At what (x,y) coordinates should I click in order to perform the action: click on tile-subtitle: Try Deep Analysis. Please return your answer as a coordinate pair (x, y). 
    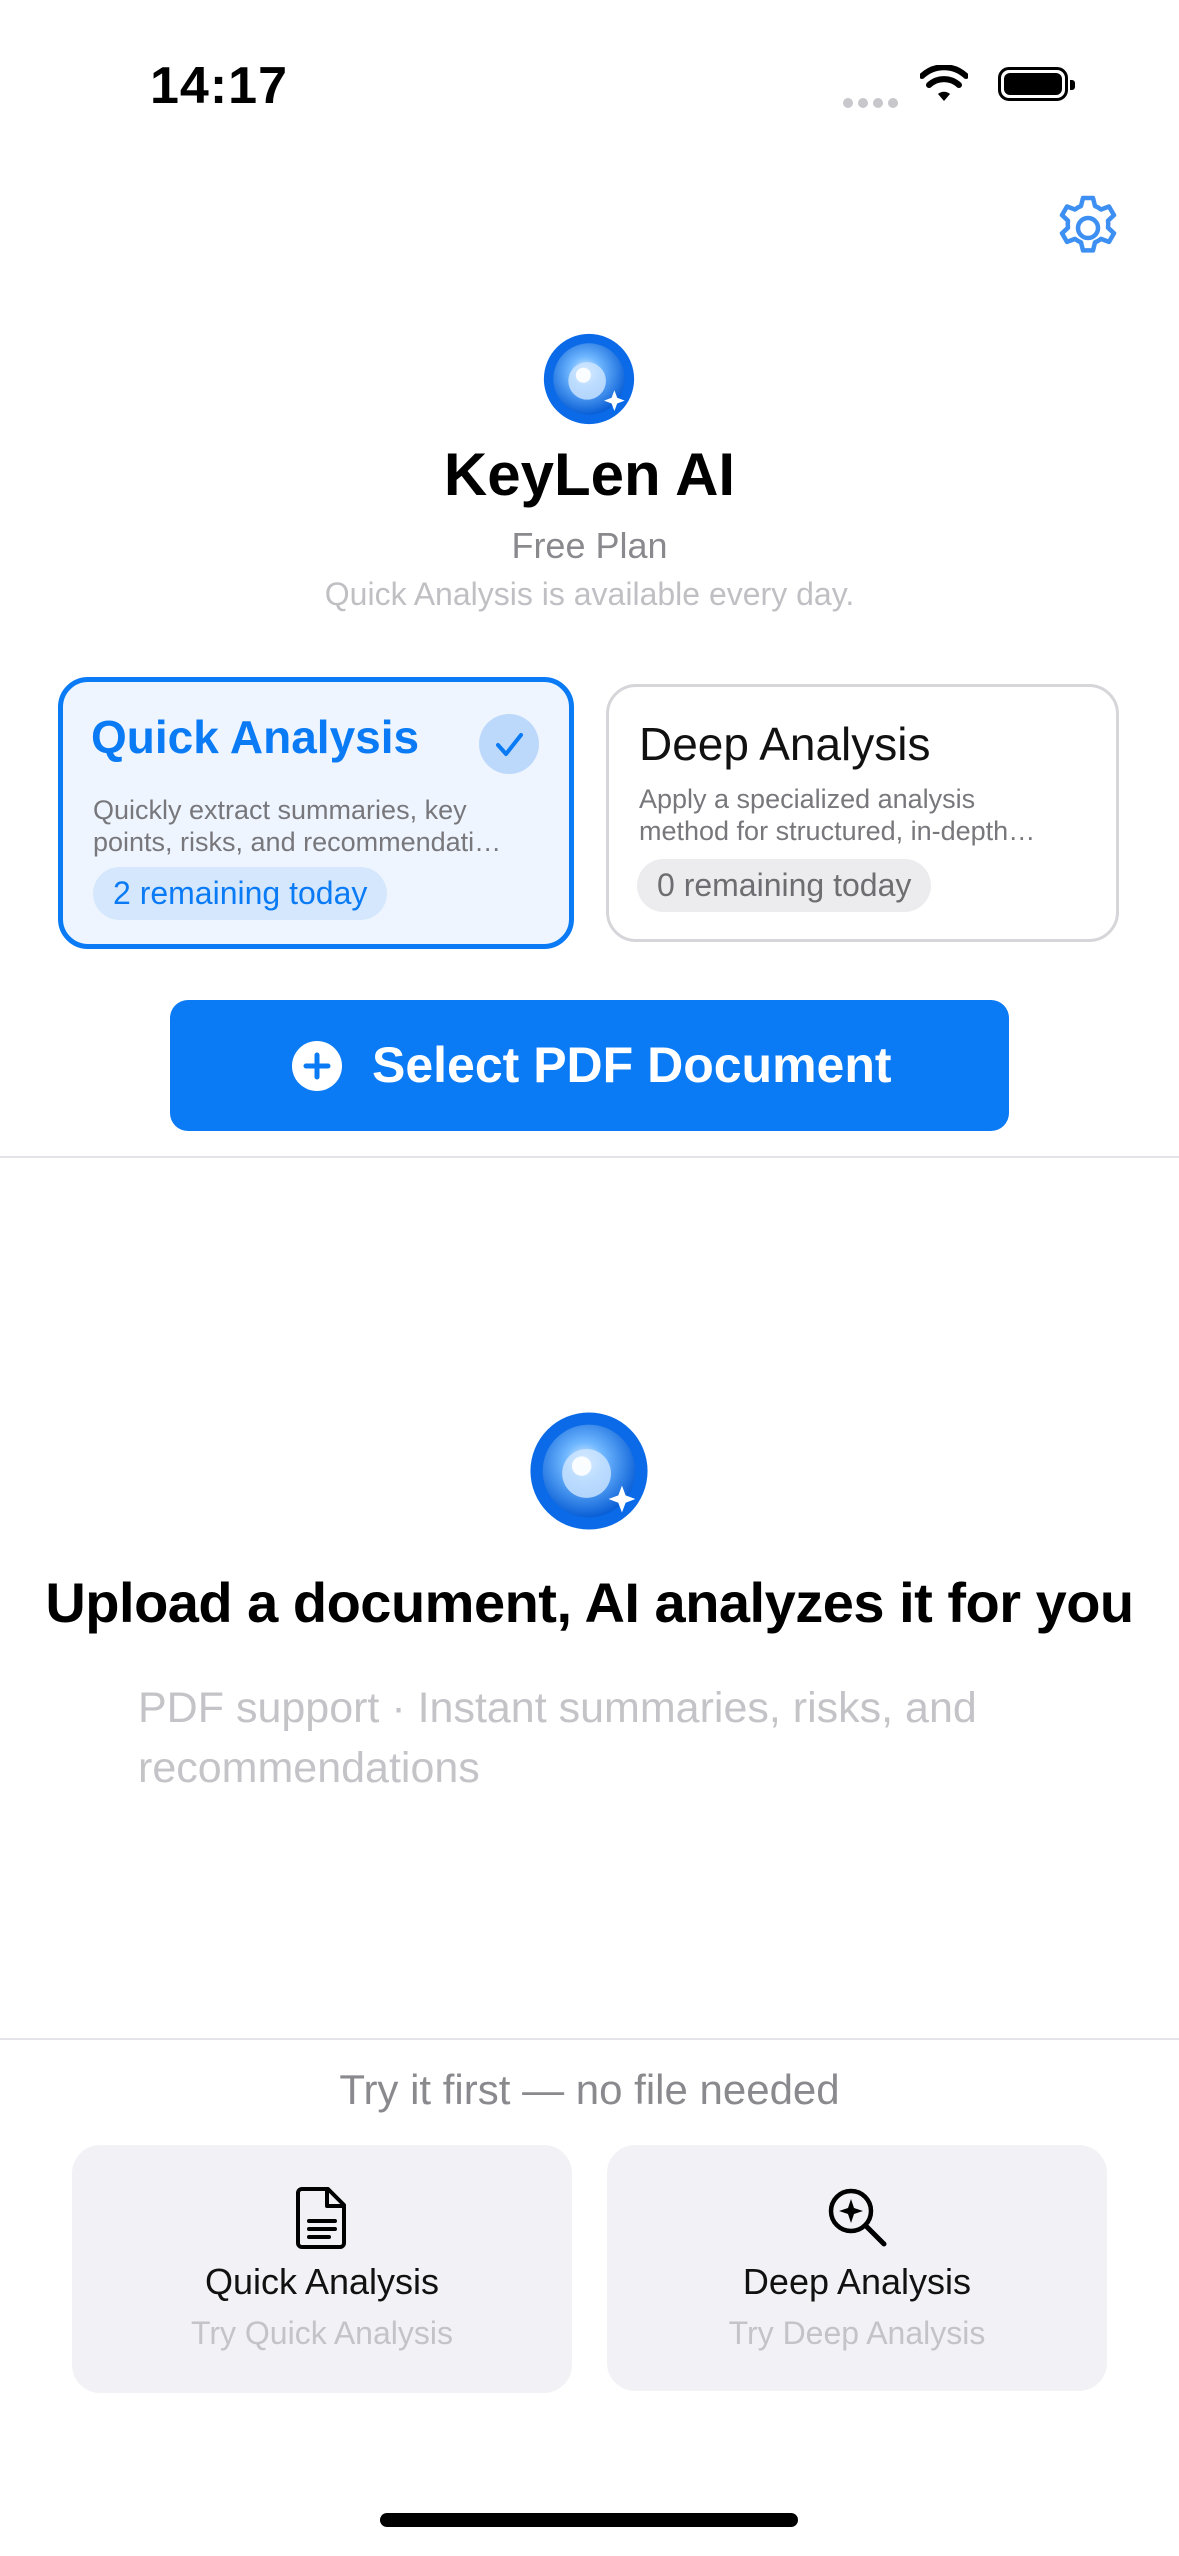
    Looking at the image, I should click on (857, 2333).